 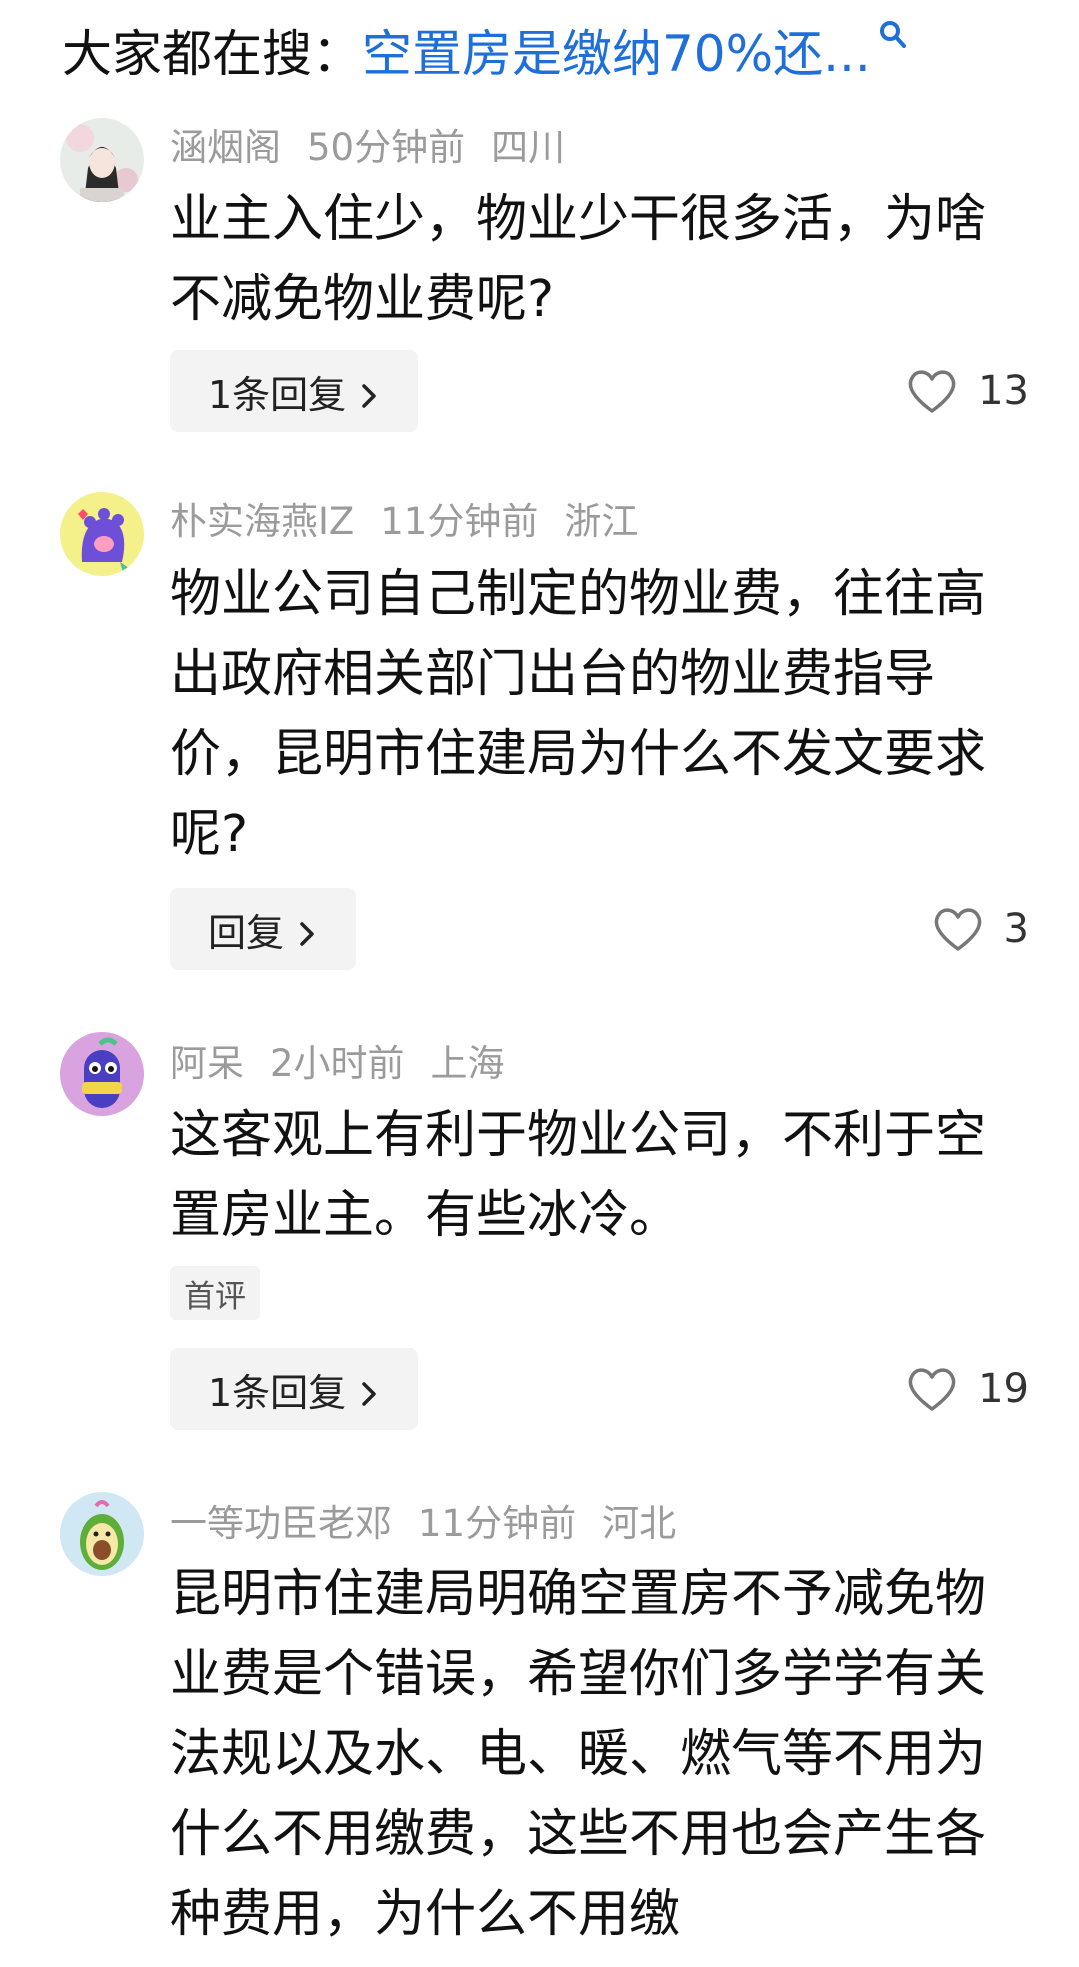 What do you see at coordinates (1016, 929) in the screenshot?
I see `like-count: 3` at bounding box center [1016, 929].